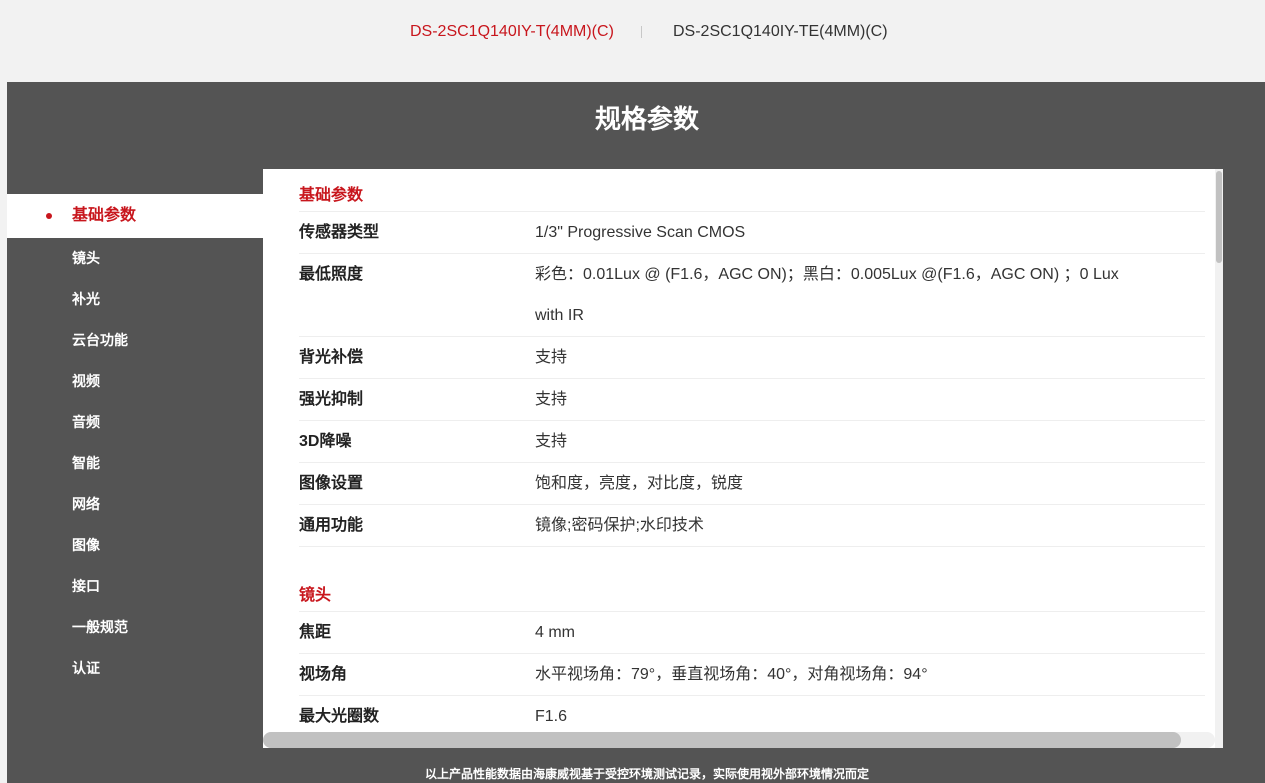  I want to click on spec-label: 焦距, so click(315, 632).